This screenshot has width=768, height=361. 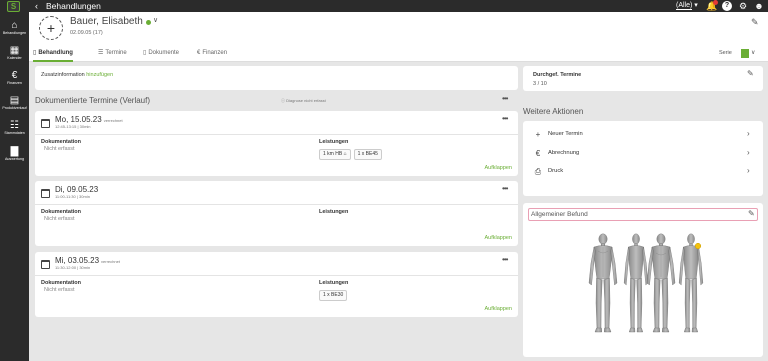 I want to click on appointment-status: verrechnet, so click(x=110, y=261).